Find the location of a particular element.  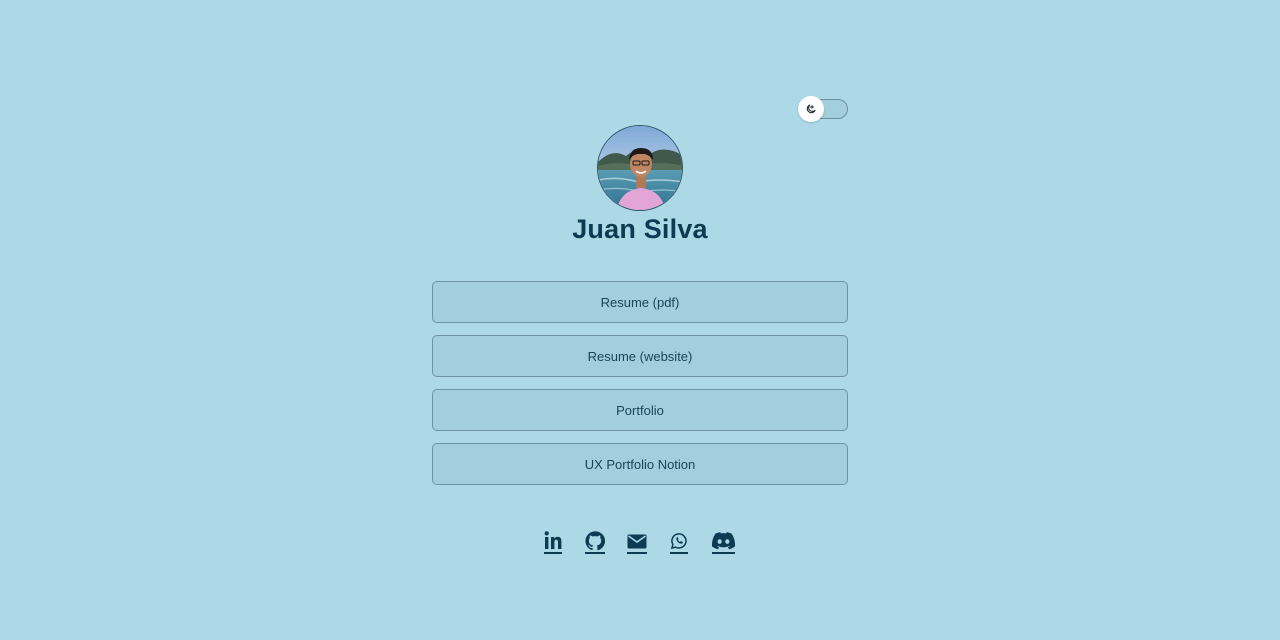

avatar is located at coordinates (640, 168).